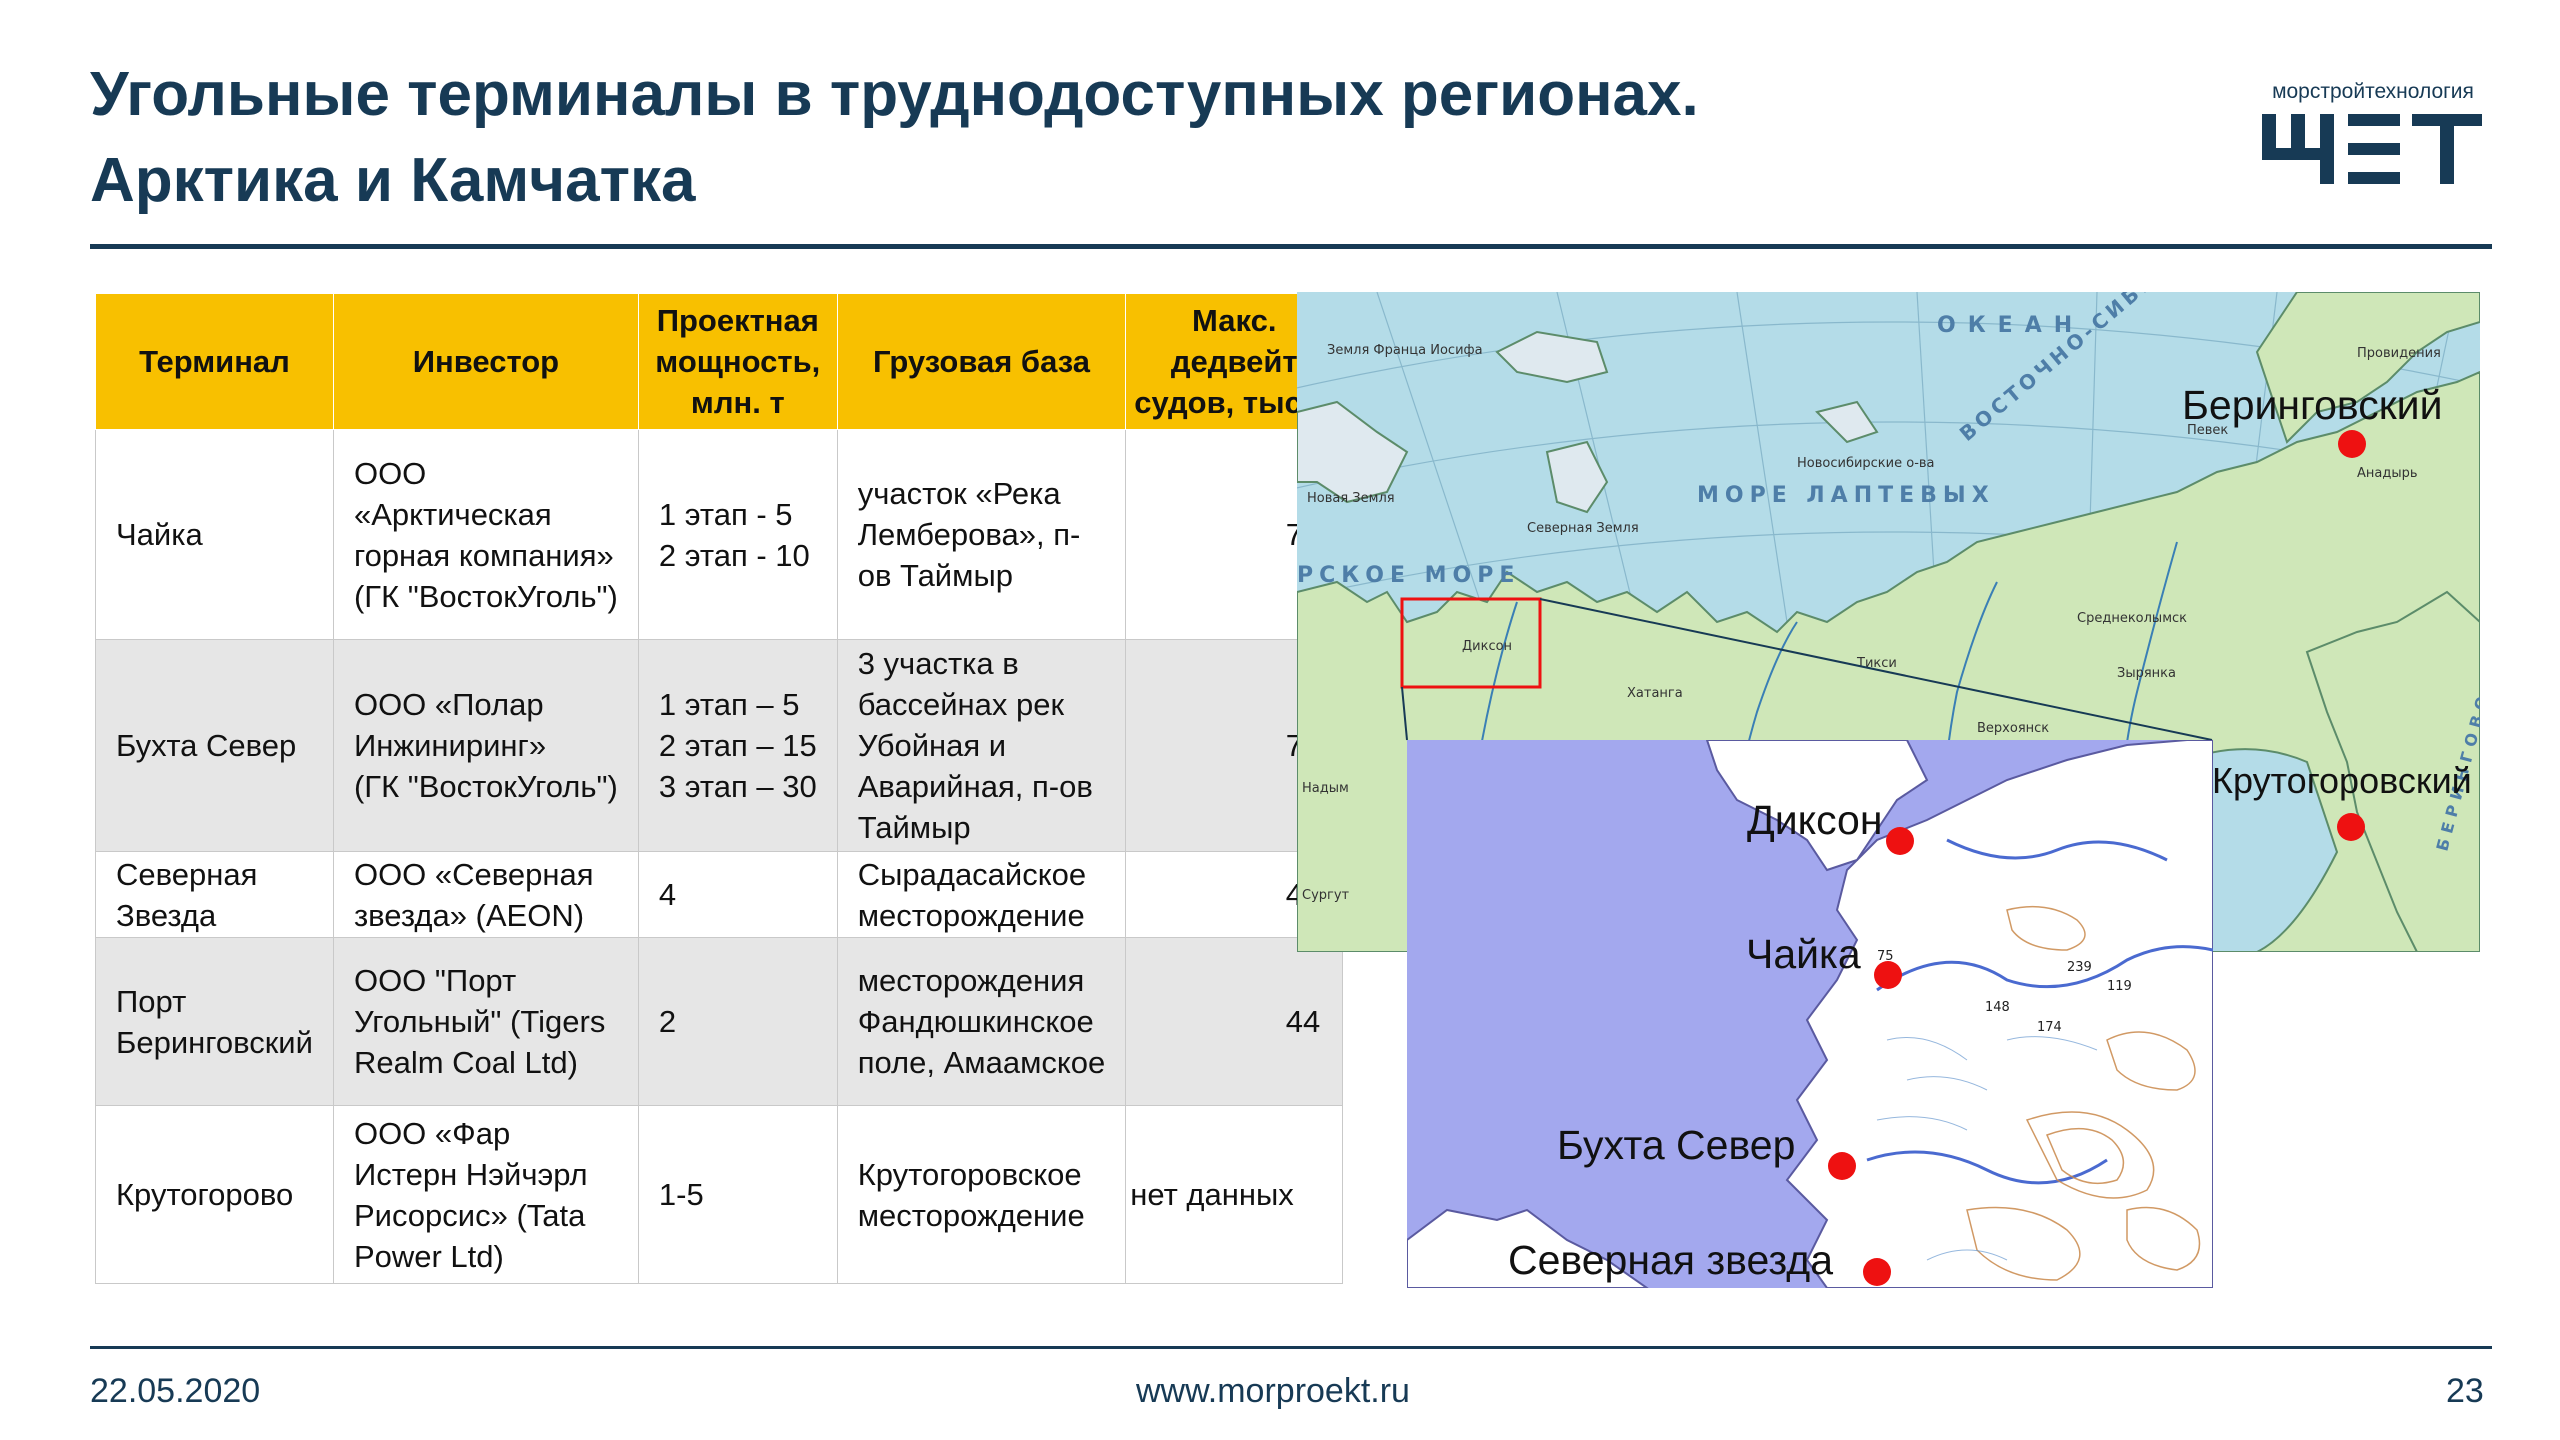  What do you see at coordinates (914, 827) in the screenshot?
I see `cell-line: Таймыр` at bounding box center [914, 827].